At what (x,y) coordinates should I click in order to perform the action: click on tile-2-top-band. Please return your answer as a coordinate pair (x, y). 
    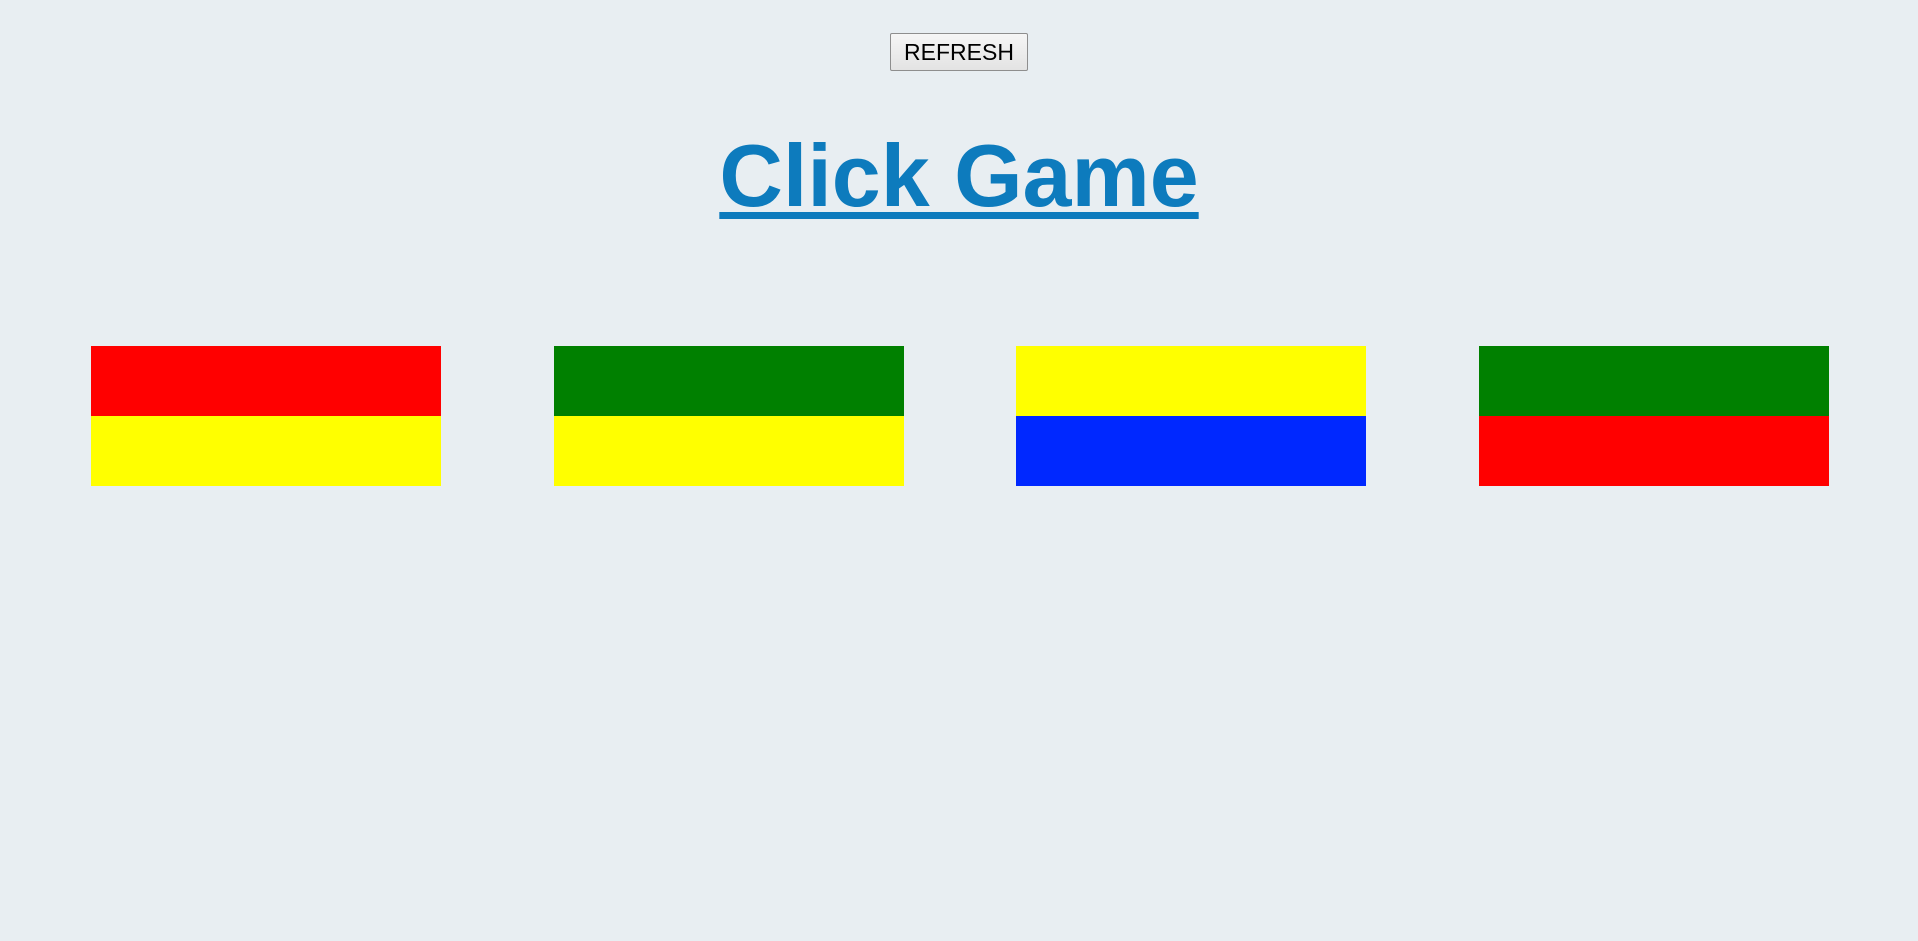
    Looking at the image, I should click on (729, 381).